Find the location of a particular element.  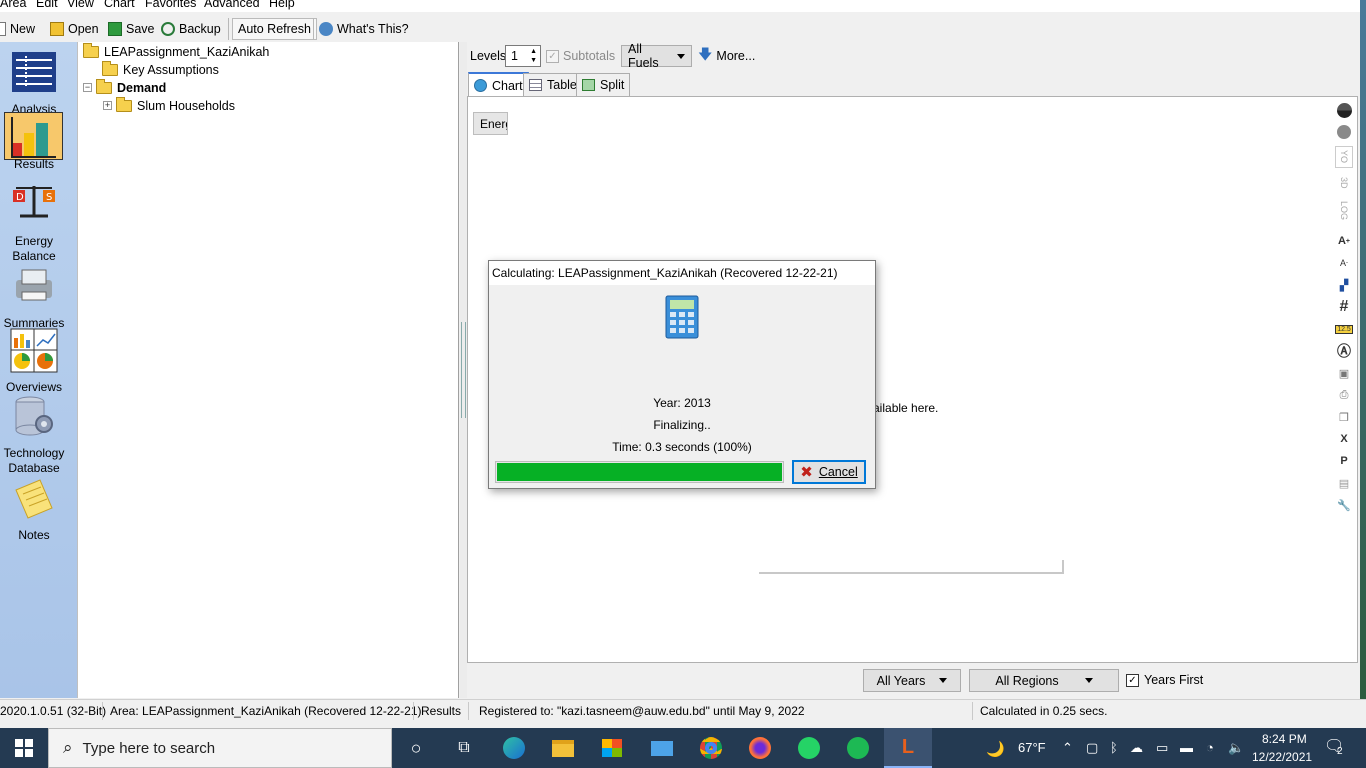

tab-split: Split is located at coordinates (603, 84).